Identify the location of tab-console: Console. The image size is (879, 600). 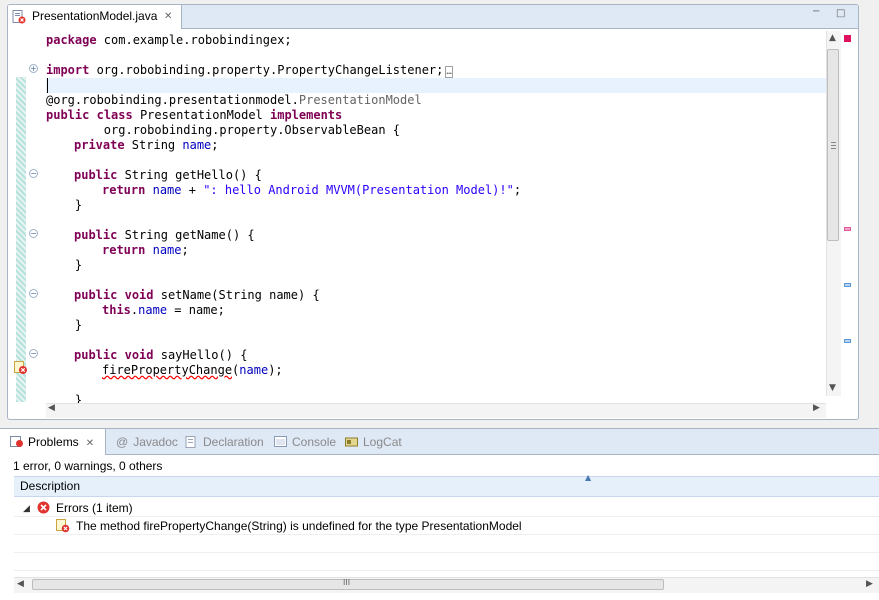
(305, 442).